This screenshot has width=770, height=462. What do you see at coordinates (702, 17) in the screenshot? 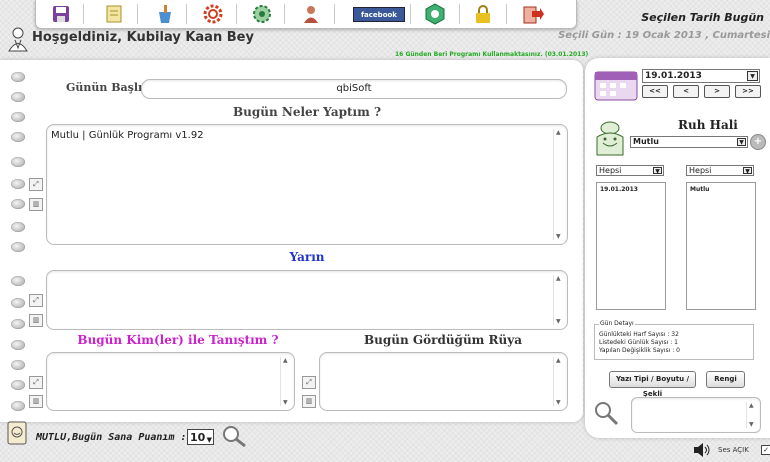
I see `selected-date-title: Seçilen Tarih Bugün` at bounding box center [702, 17].